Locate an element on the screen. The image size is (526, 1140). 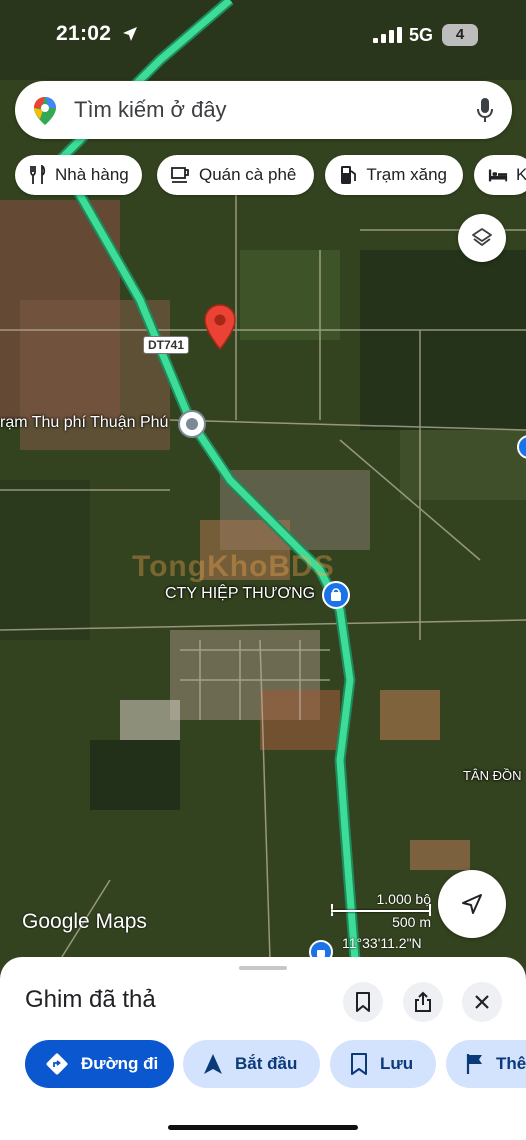
bed-icon is located at coordinates (498, 175).